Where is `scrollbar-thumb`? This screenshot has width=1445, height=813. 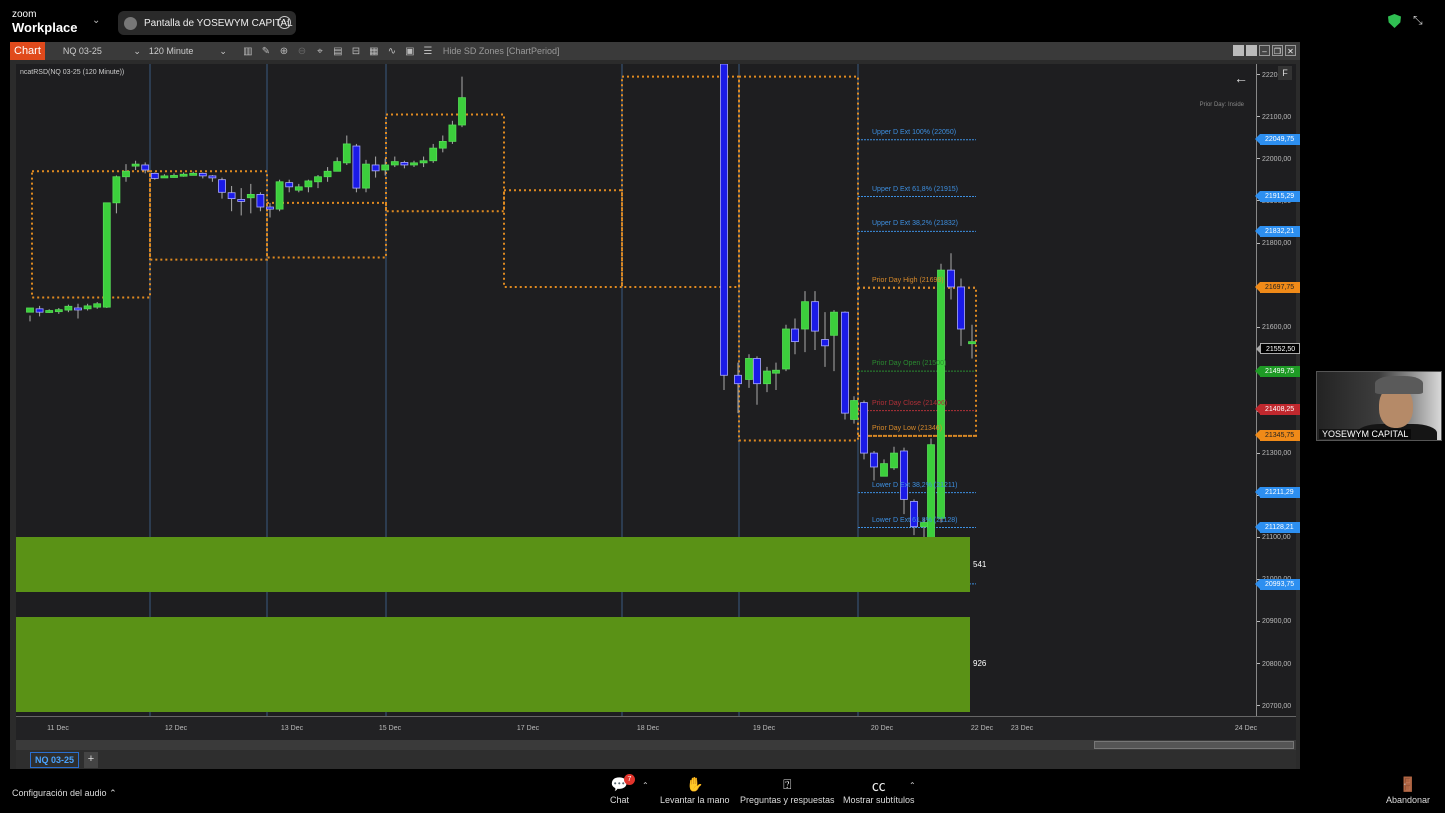
scrollbar-thumb is located at coordinates (1194, 745).